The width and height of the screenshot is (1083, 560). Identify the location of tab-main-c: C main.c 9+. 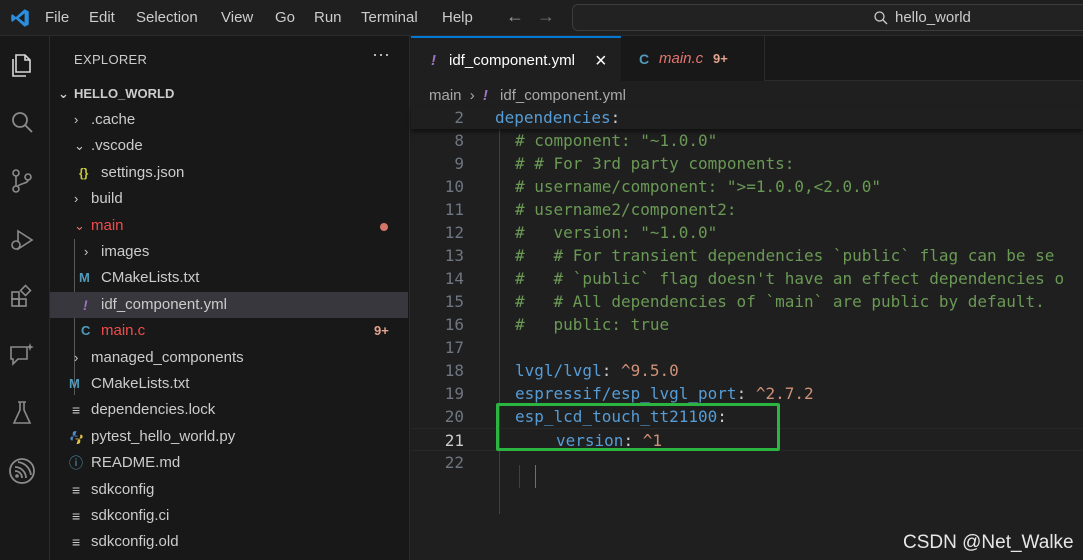
(693, 58).